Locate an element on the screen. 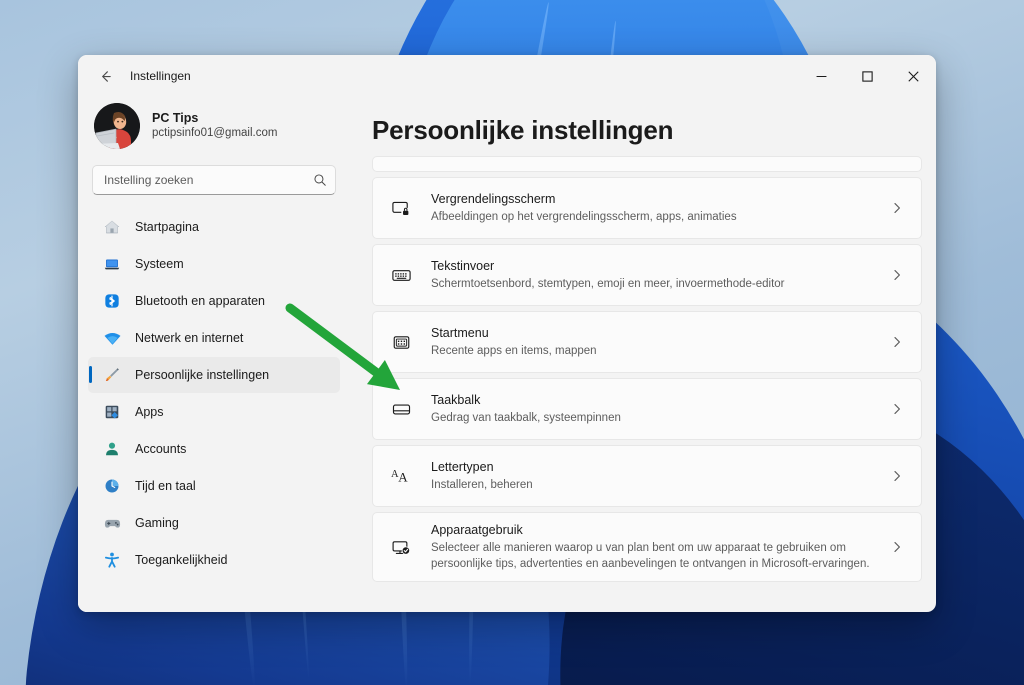  sidebar-item-bluetooth: Bluetooth en apparaten is located at coordinates (214, 301).